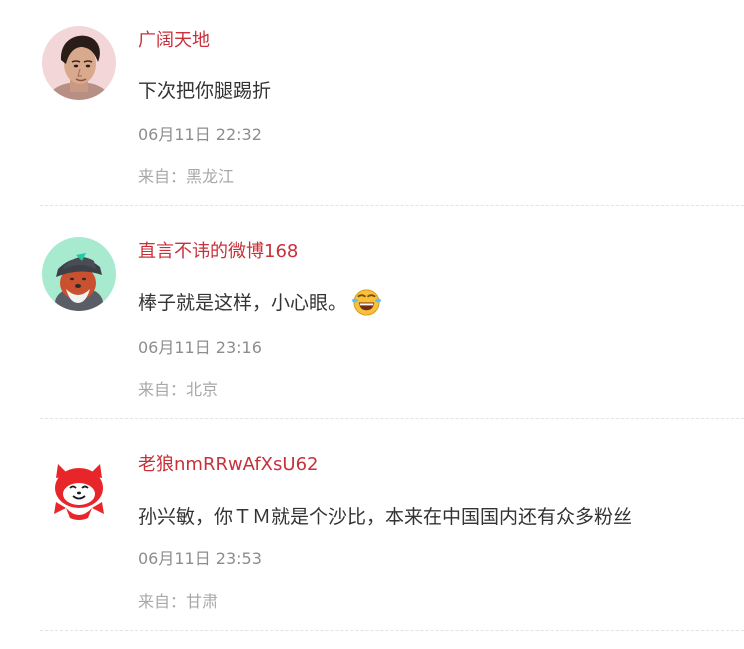  What do you see at coordinates (228, 465) in the screenshot?
I see `username: 老狼nmRRwAfXsU62` at bounding box center [228, 465].